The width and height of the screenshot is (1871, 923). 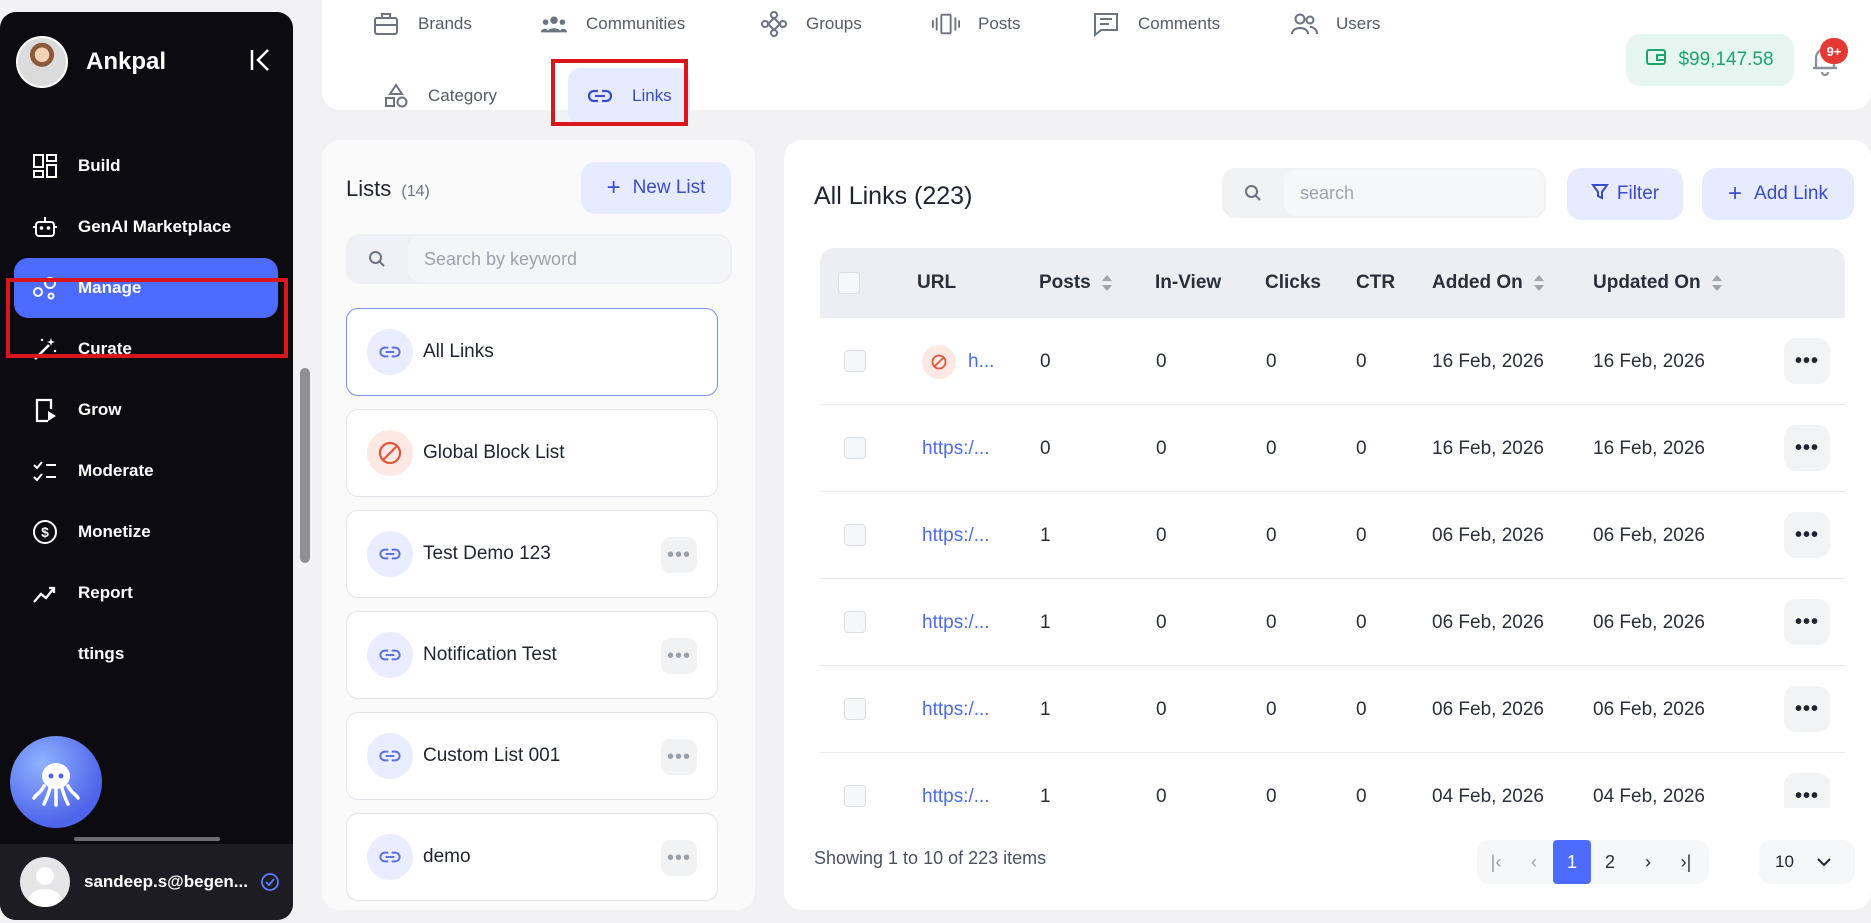 What do you see at coordinates (1156, 24) in the screenshot?
I see `tab-comments: Comments` at bounding box center [1156, 24].